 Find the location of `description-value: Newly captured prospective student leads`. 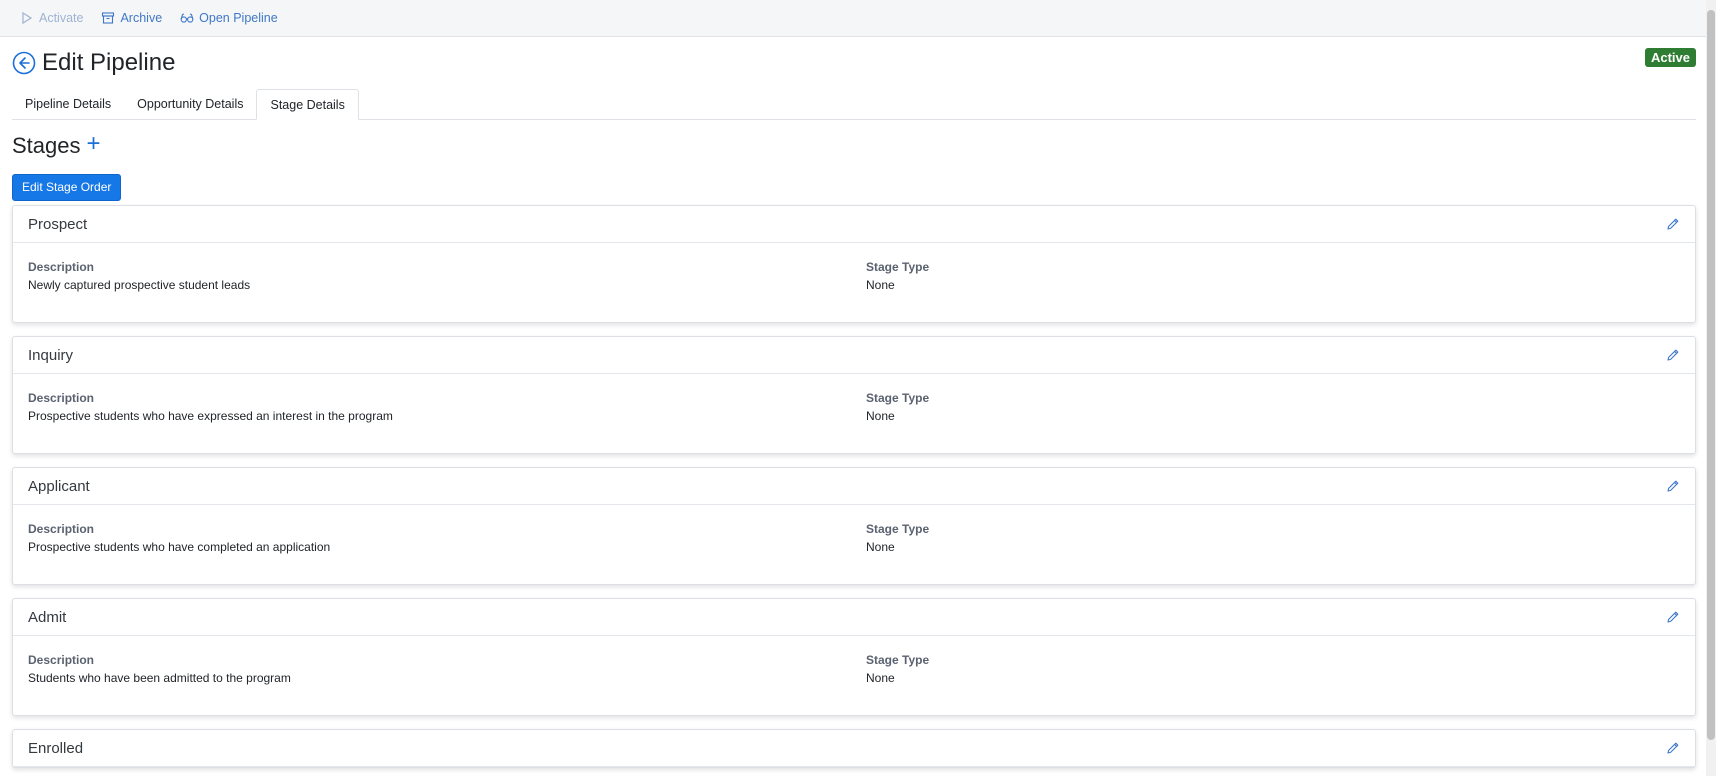

description-value: Newly captured prospective student leads is located at coordinates (139, 285).